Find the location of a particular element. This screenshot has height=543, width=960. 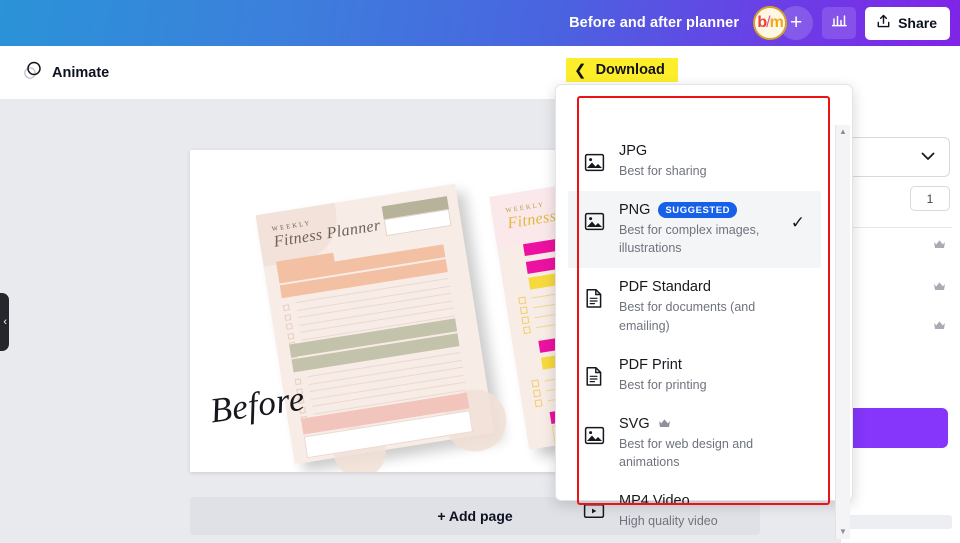

file-type-subtitle: Best for complex images, illustrations is located at coordinates (689, 239).